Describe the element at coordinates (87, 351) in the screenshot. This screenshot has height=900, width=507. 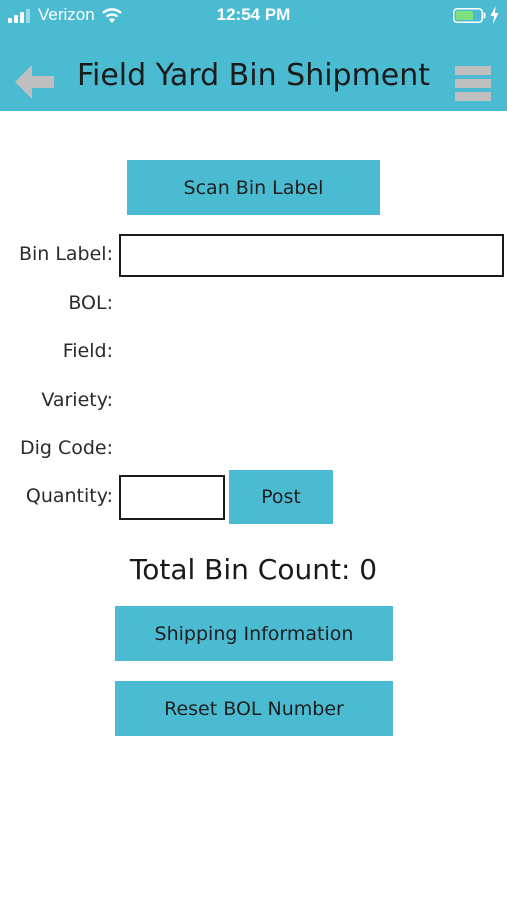
I see `field-label: Field:` at that location.